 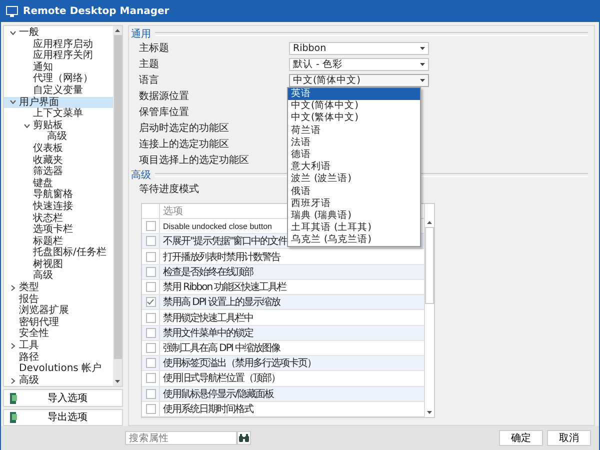 I want to click on sidebar-button: 导出选项, so click(x=63, y=417).